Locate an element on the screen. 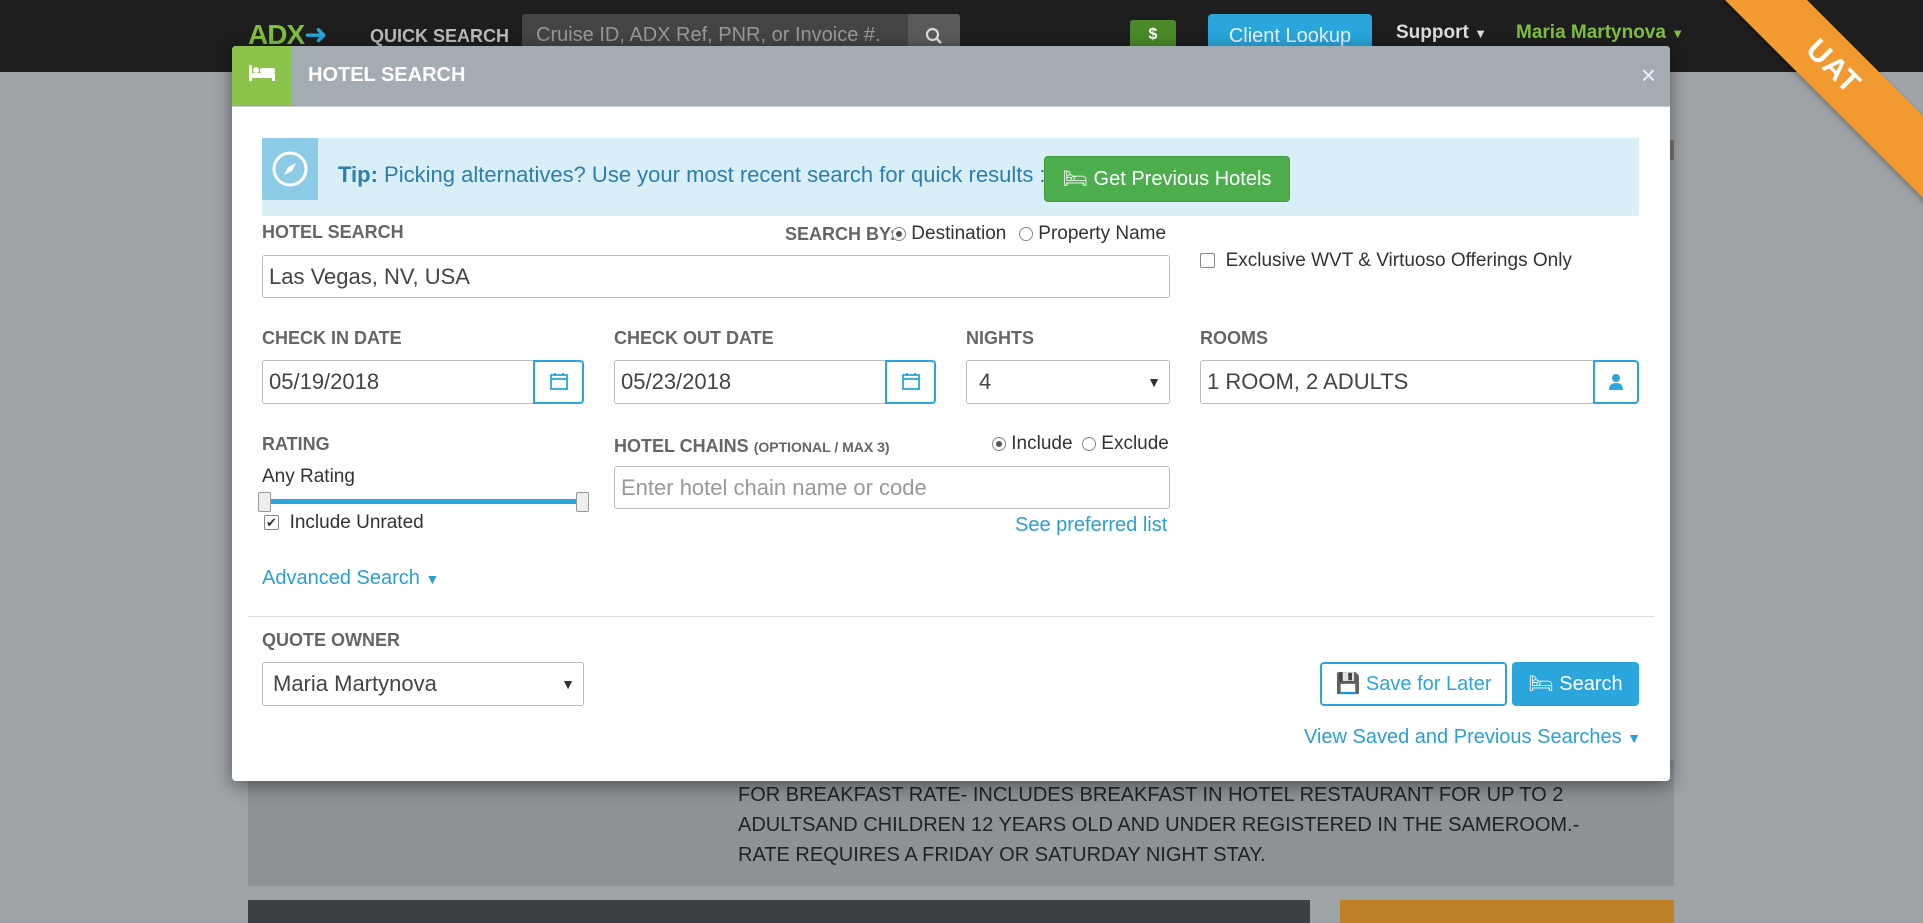  nights-value: 4 is located at coordinates (985, 381).